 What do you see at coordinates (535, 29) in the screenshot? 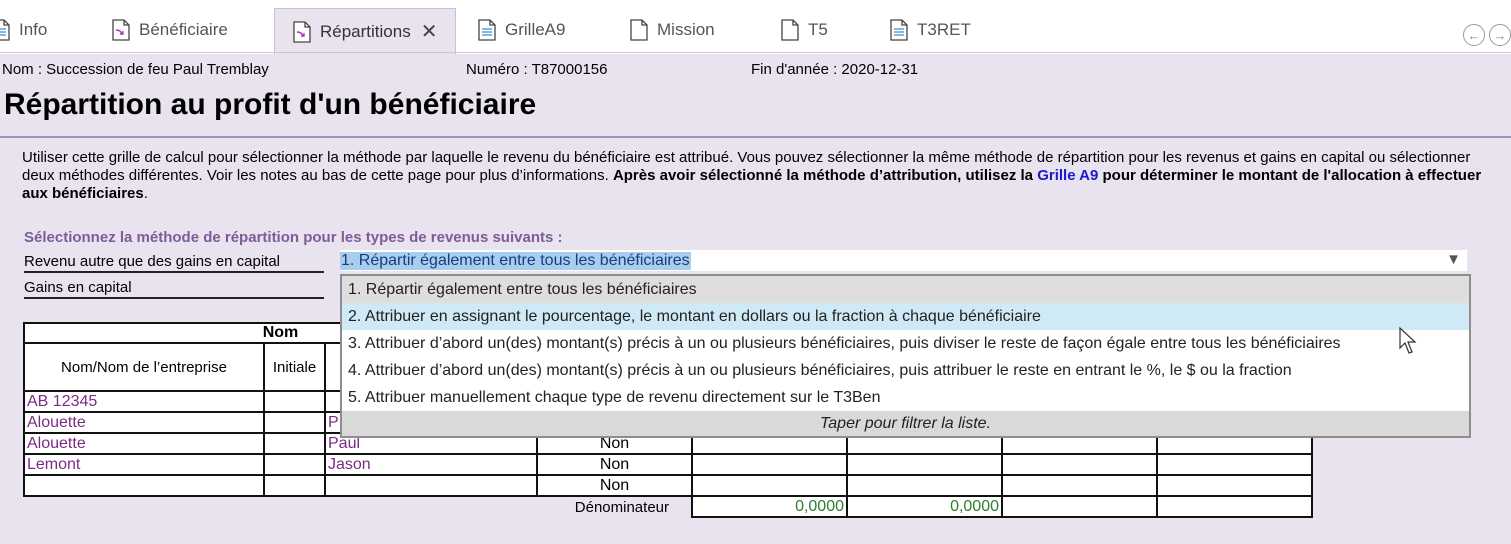
I see `tab-label: GrilleA9` at bounding box center [535, 29].